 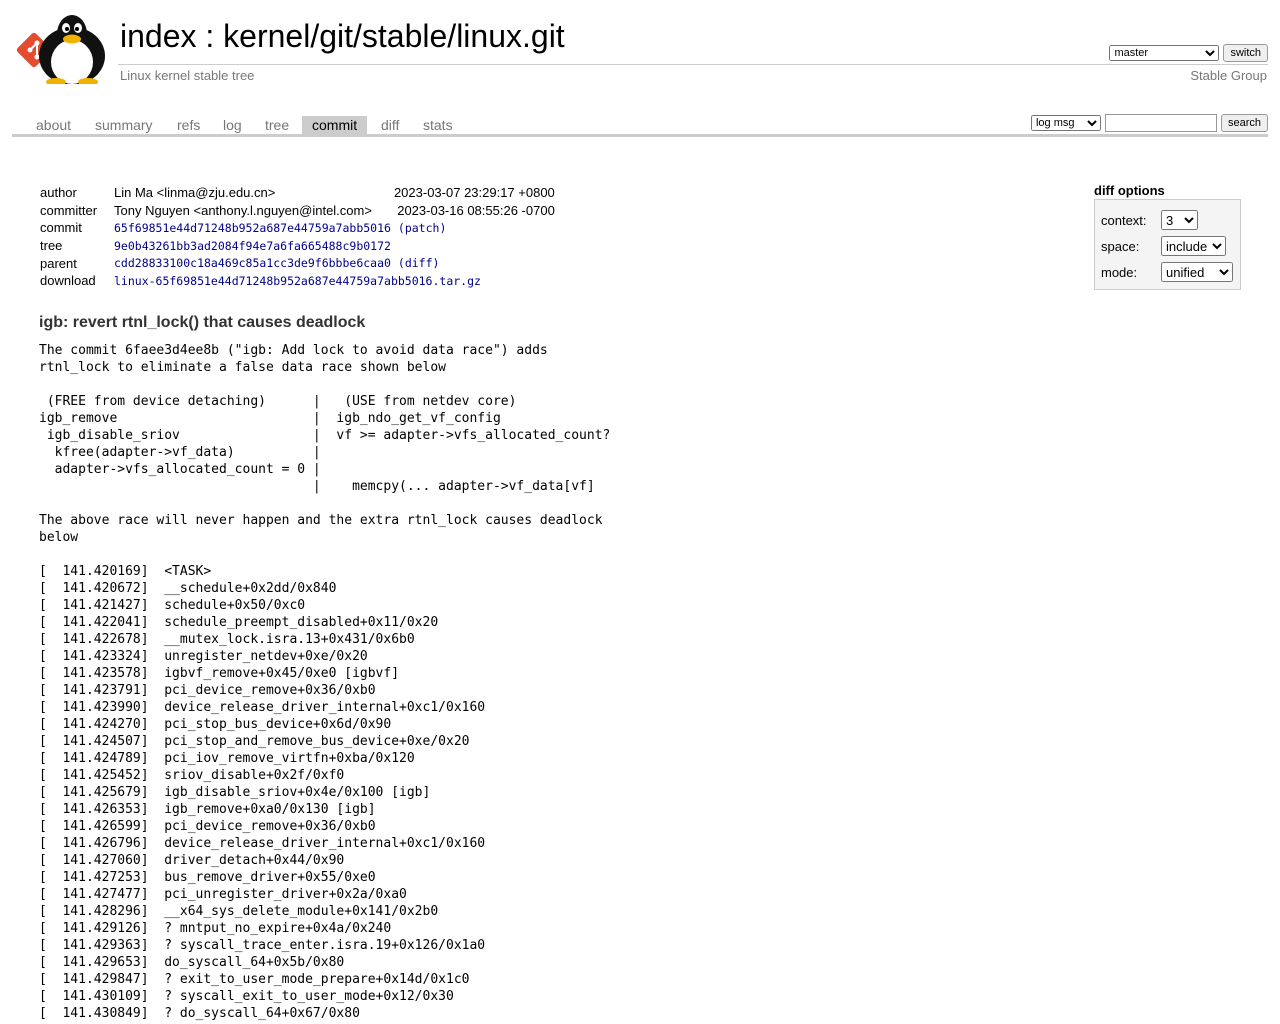 I want to click on download-label: download, so click(x=68, y=281).